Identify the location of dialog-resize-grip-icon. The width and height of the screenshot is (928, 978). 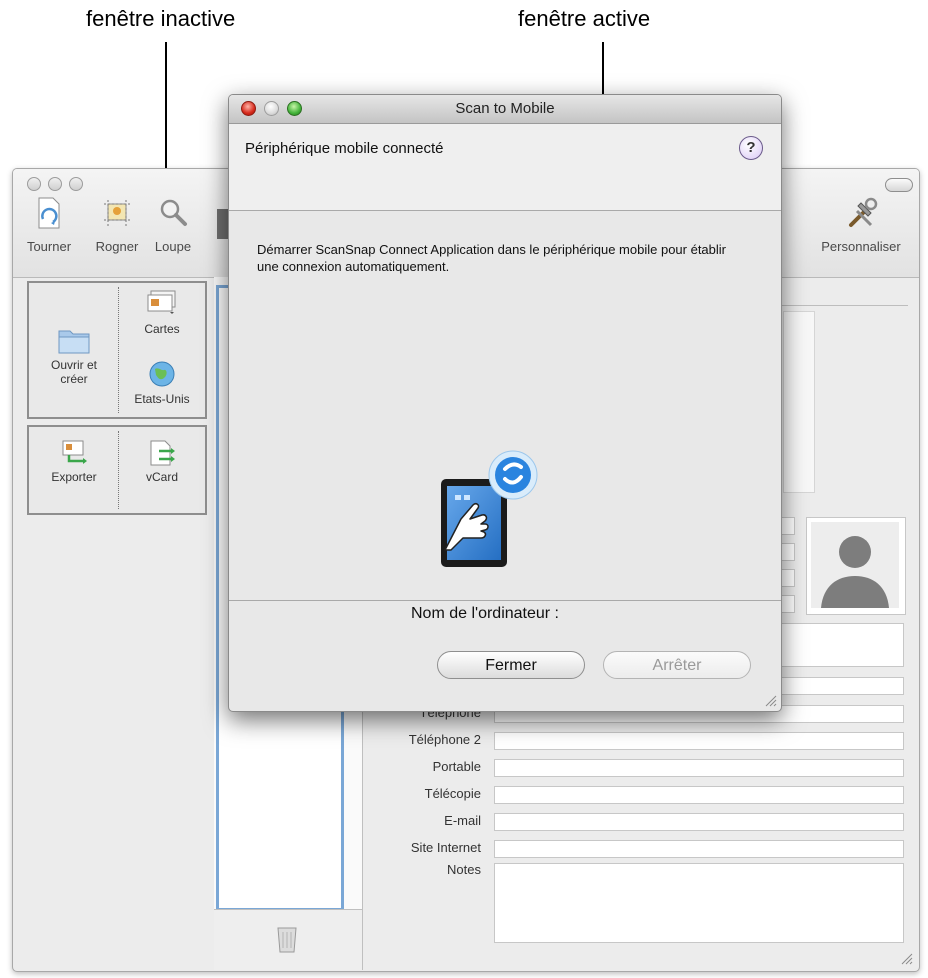
(771, 701).